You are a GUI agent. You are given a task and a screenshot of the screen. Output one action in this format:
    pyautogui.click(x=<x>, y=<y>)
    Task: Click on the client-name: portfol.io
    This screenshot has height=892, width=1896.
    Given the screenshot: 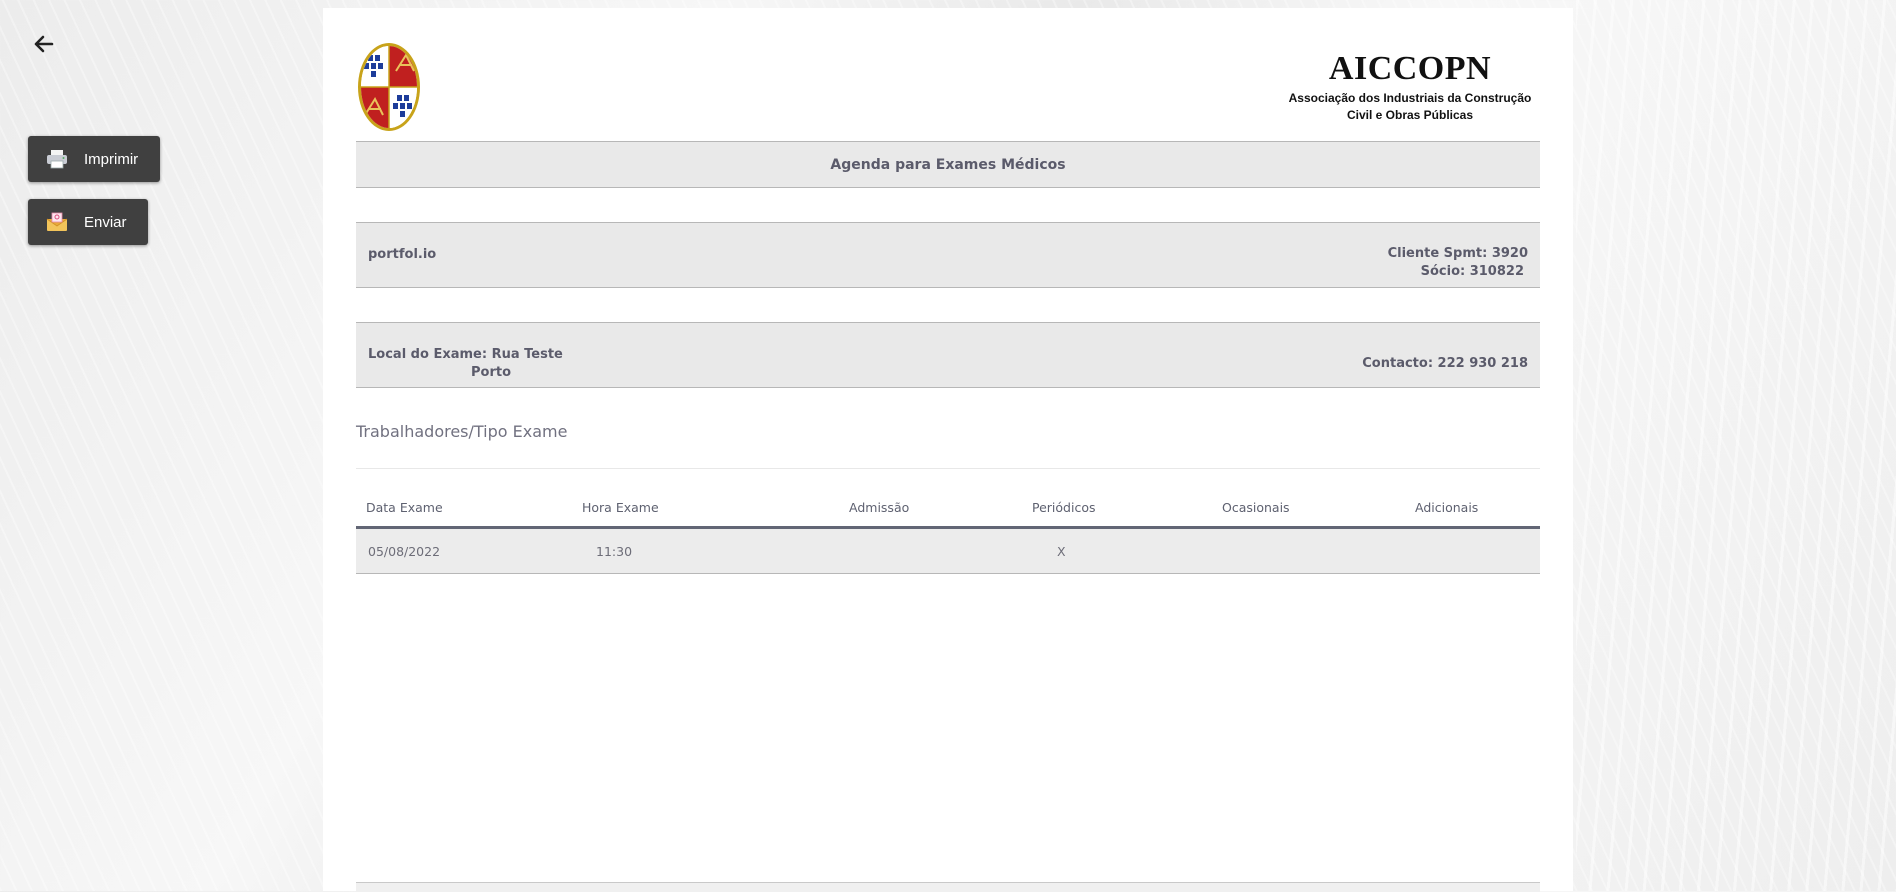 What is the action you would take?
    pyautogui.click(x=402, y=254)
    